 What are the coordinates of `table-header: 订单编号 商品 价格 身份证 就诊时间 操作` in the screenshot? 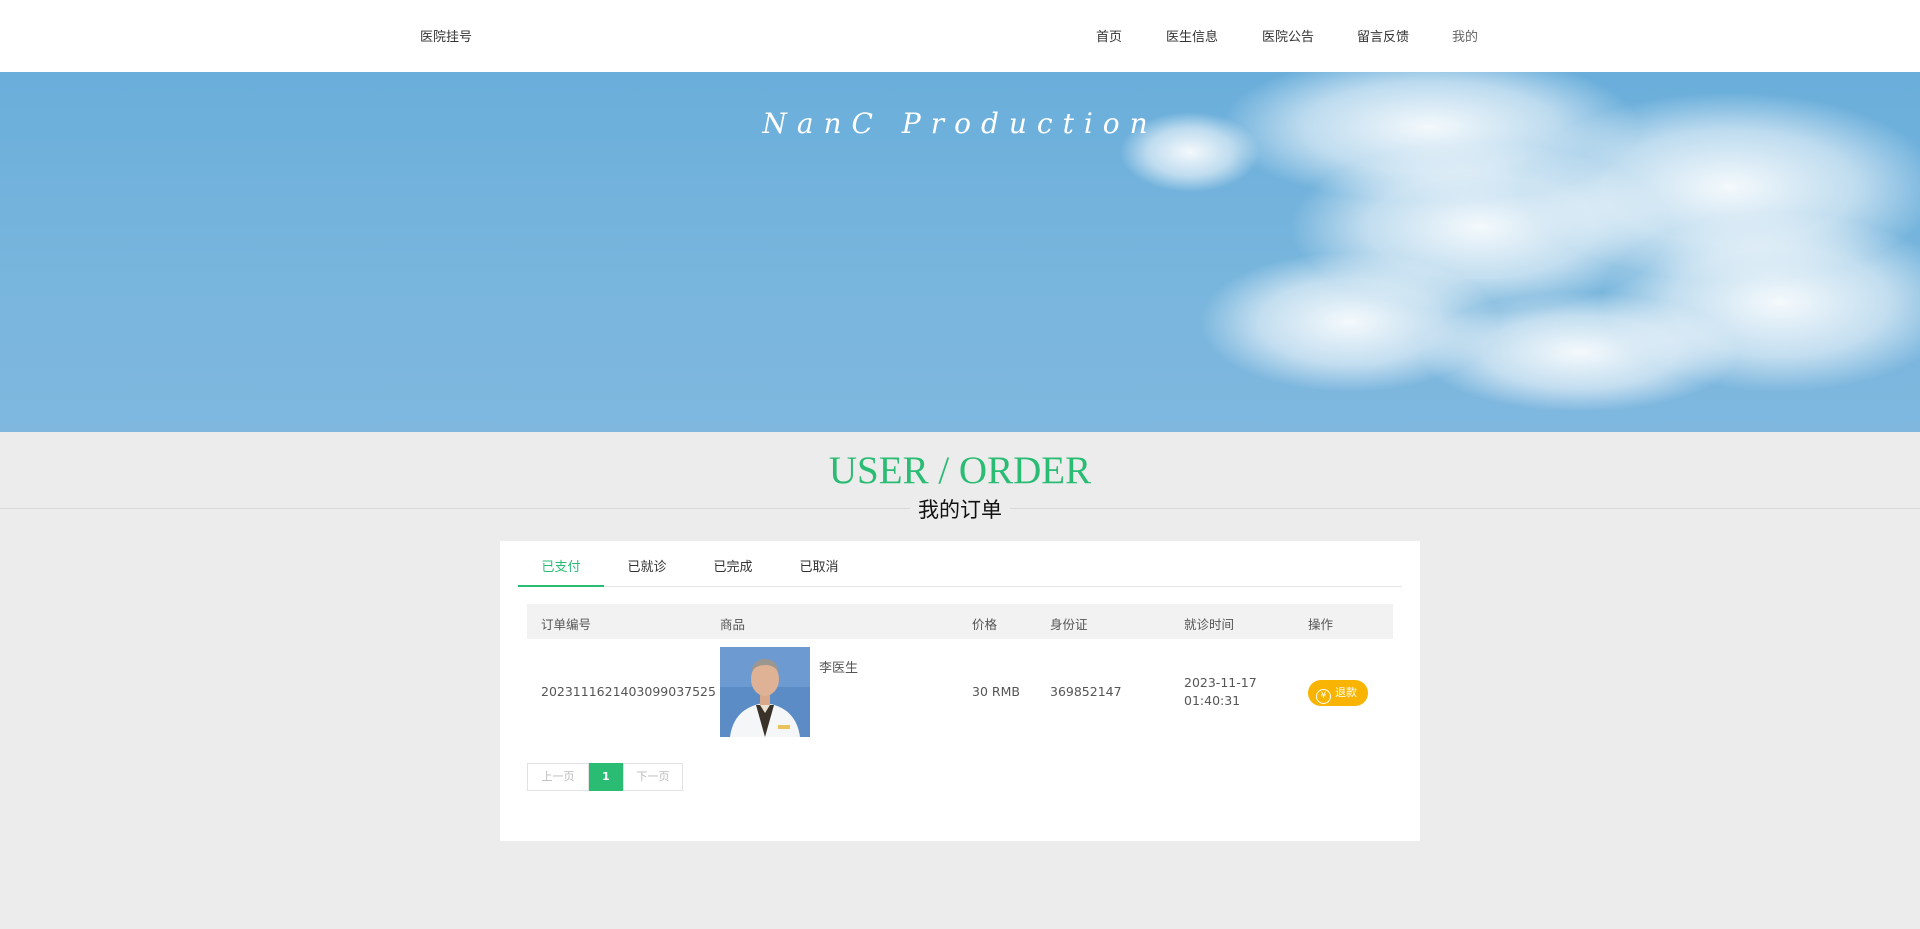 It's located at (960, 621).